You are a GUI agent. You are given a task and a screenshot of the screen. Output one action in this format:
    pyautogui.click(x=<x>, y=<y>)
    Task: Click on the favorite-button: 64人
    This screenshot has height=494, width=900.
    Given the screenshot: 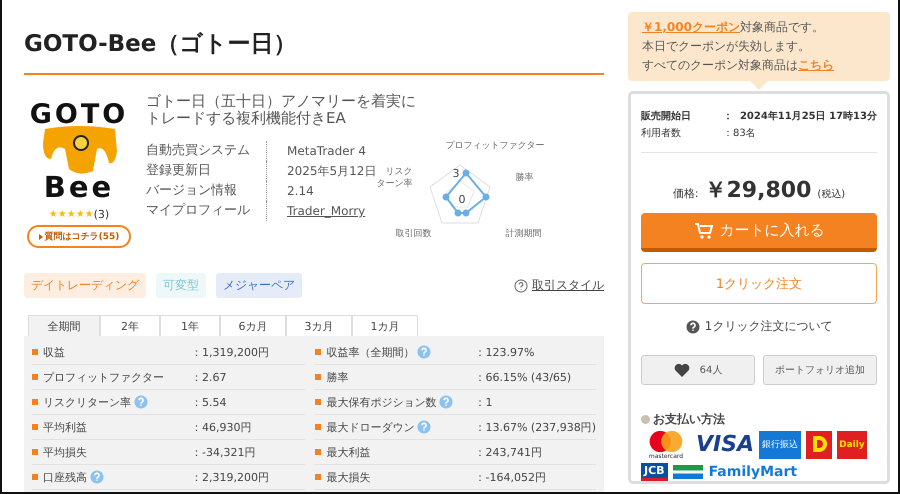 What is the action you would take?
    pyautogui.click(x=698, y=370)
    